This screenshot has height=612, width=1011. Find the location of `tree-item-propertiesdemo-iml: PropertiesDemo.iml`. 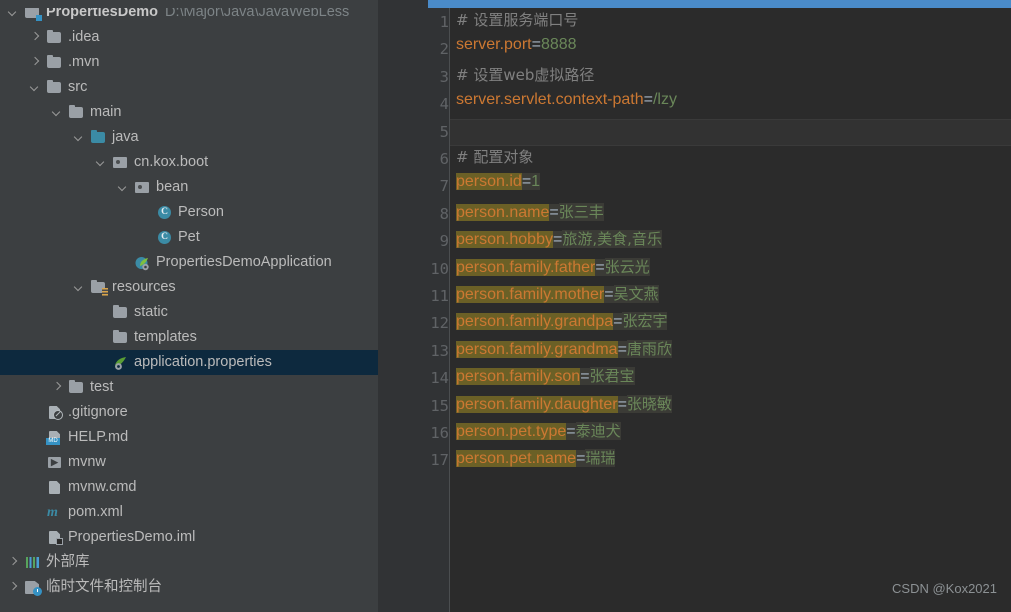

tree-item-propertiesdemo-iml: PropertiesDemo.iml is located at coordinates (189, 537).